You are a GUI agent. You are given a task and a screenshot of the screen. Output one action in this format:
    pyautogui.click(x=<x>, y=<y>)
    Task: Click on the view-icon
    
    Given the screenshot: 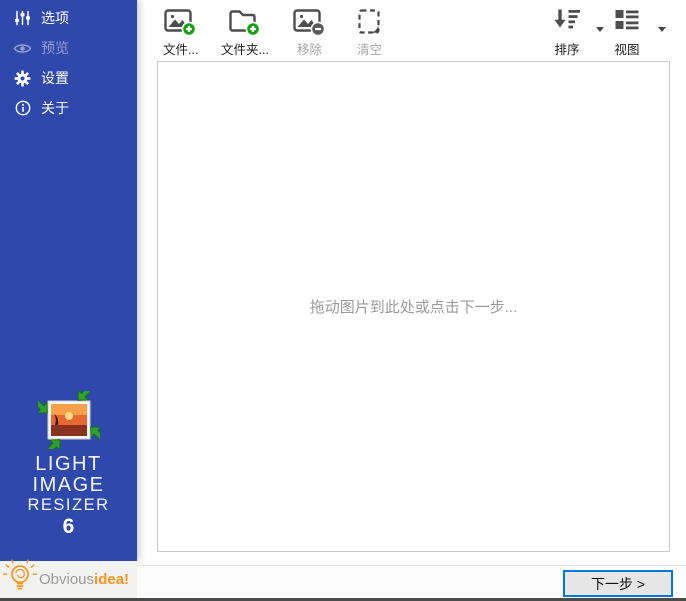 What is the action you would take?
    pyautogui.click(x=627, y=22)
    